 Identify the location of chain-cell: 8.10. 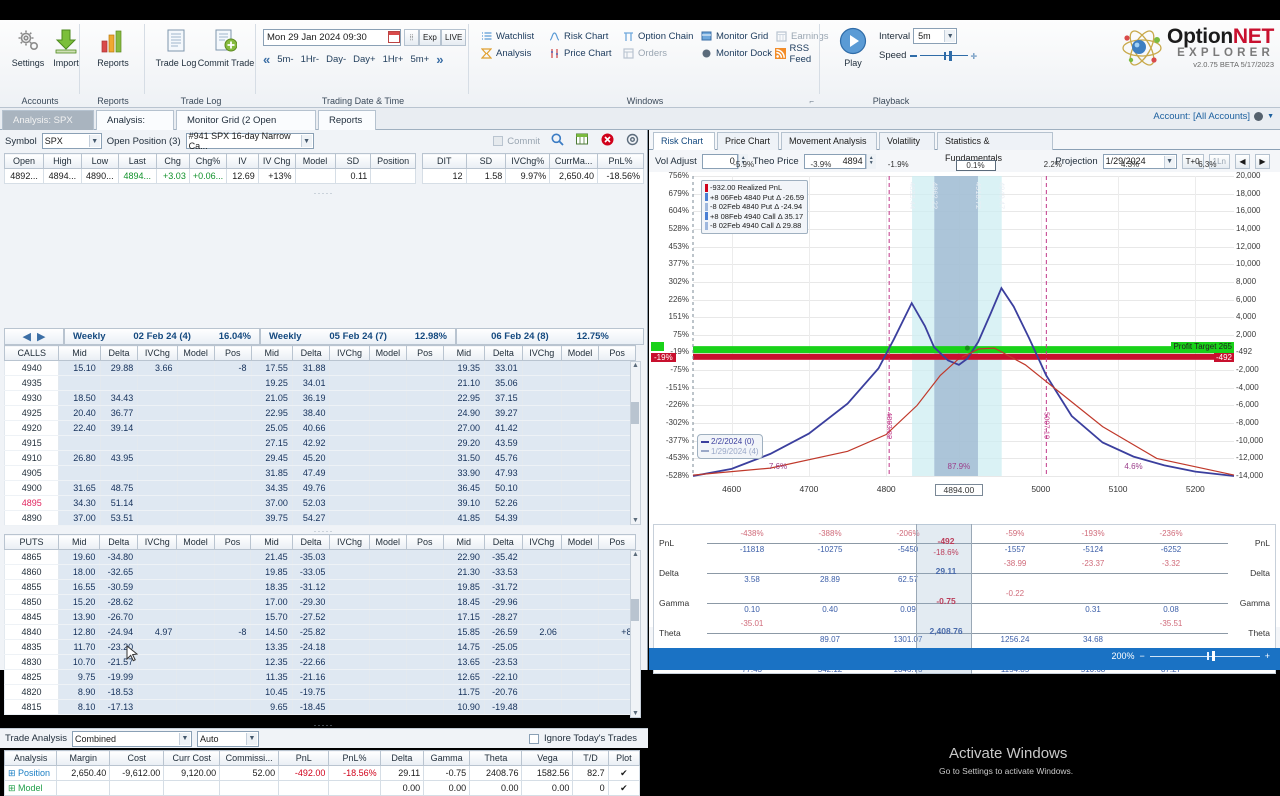
(79, 707).